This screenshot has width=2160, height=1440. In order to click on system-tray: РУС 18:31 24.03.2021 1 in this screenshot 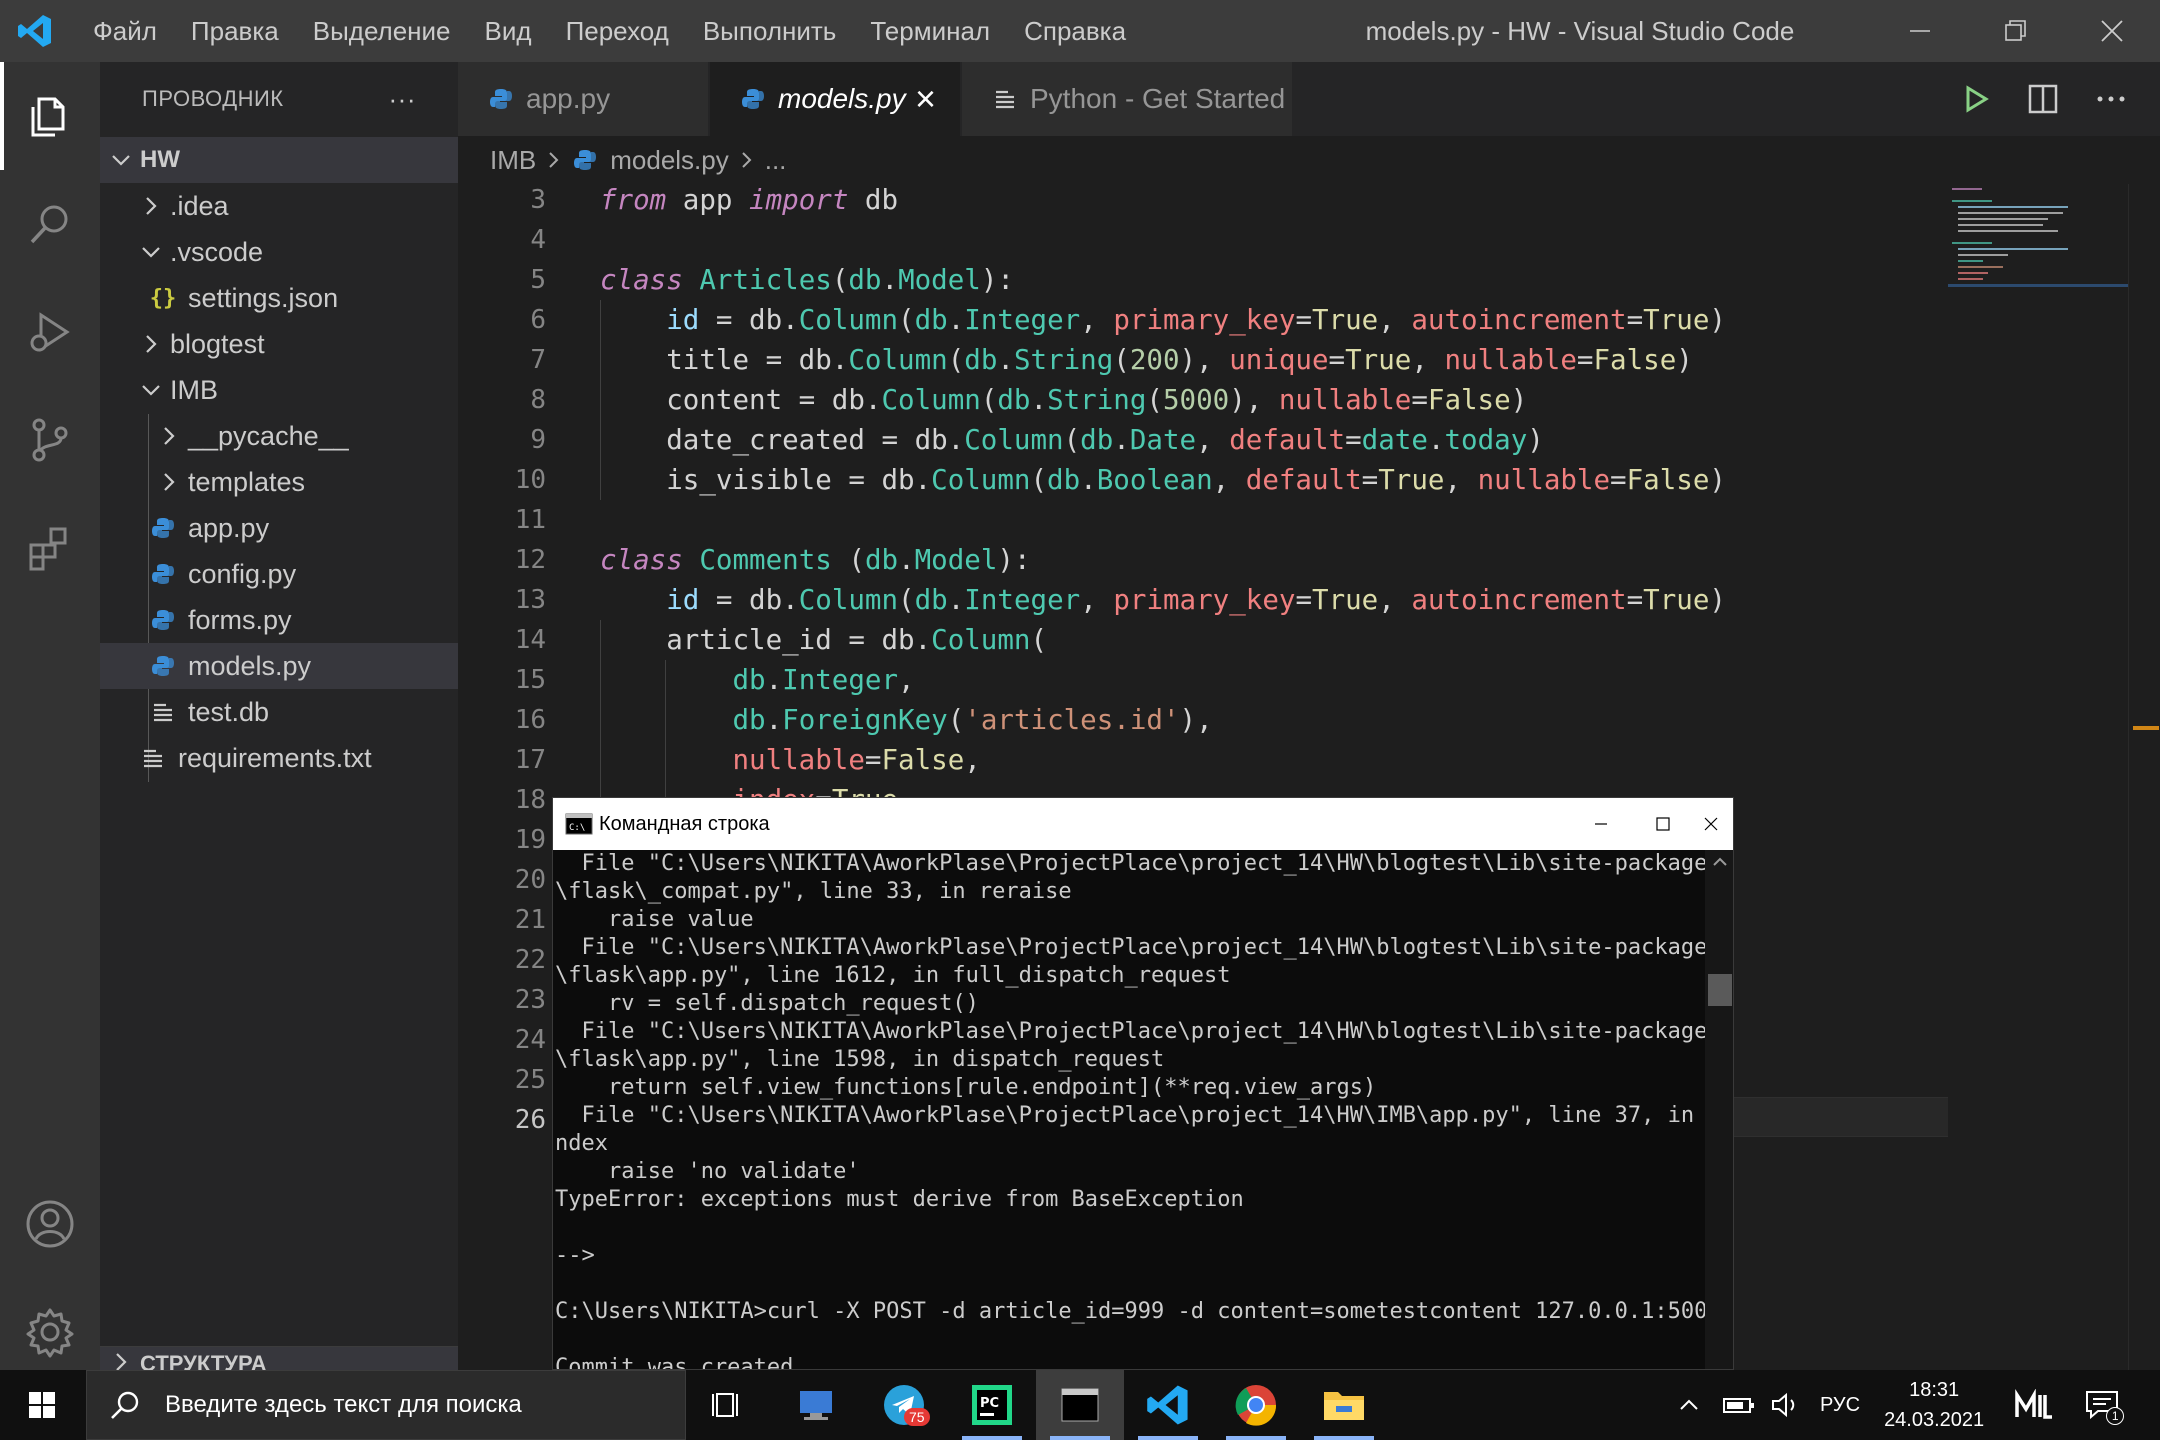, I will do `click(1900, 1405)`.